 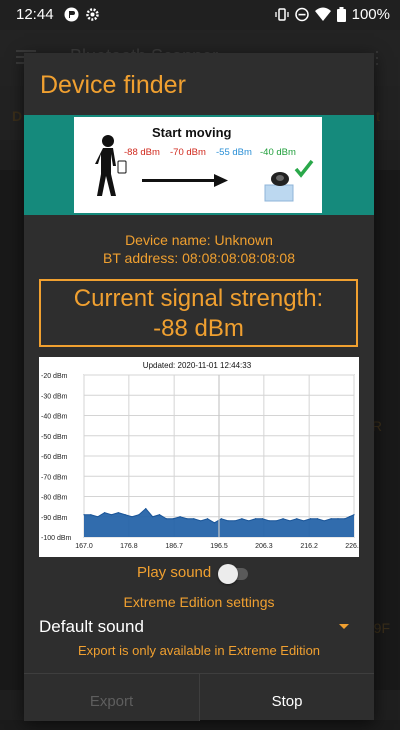 What do you see at coordinates (198, 328) in the screenshot?
I see `signal-strength-value: -88 dBm` at bounding box center [198, 328].